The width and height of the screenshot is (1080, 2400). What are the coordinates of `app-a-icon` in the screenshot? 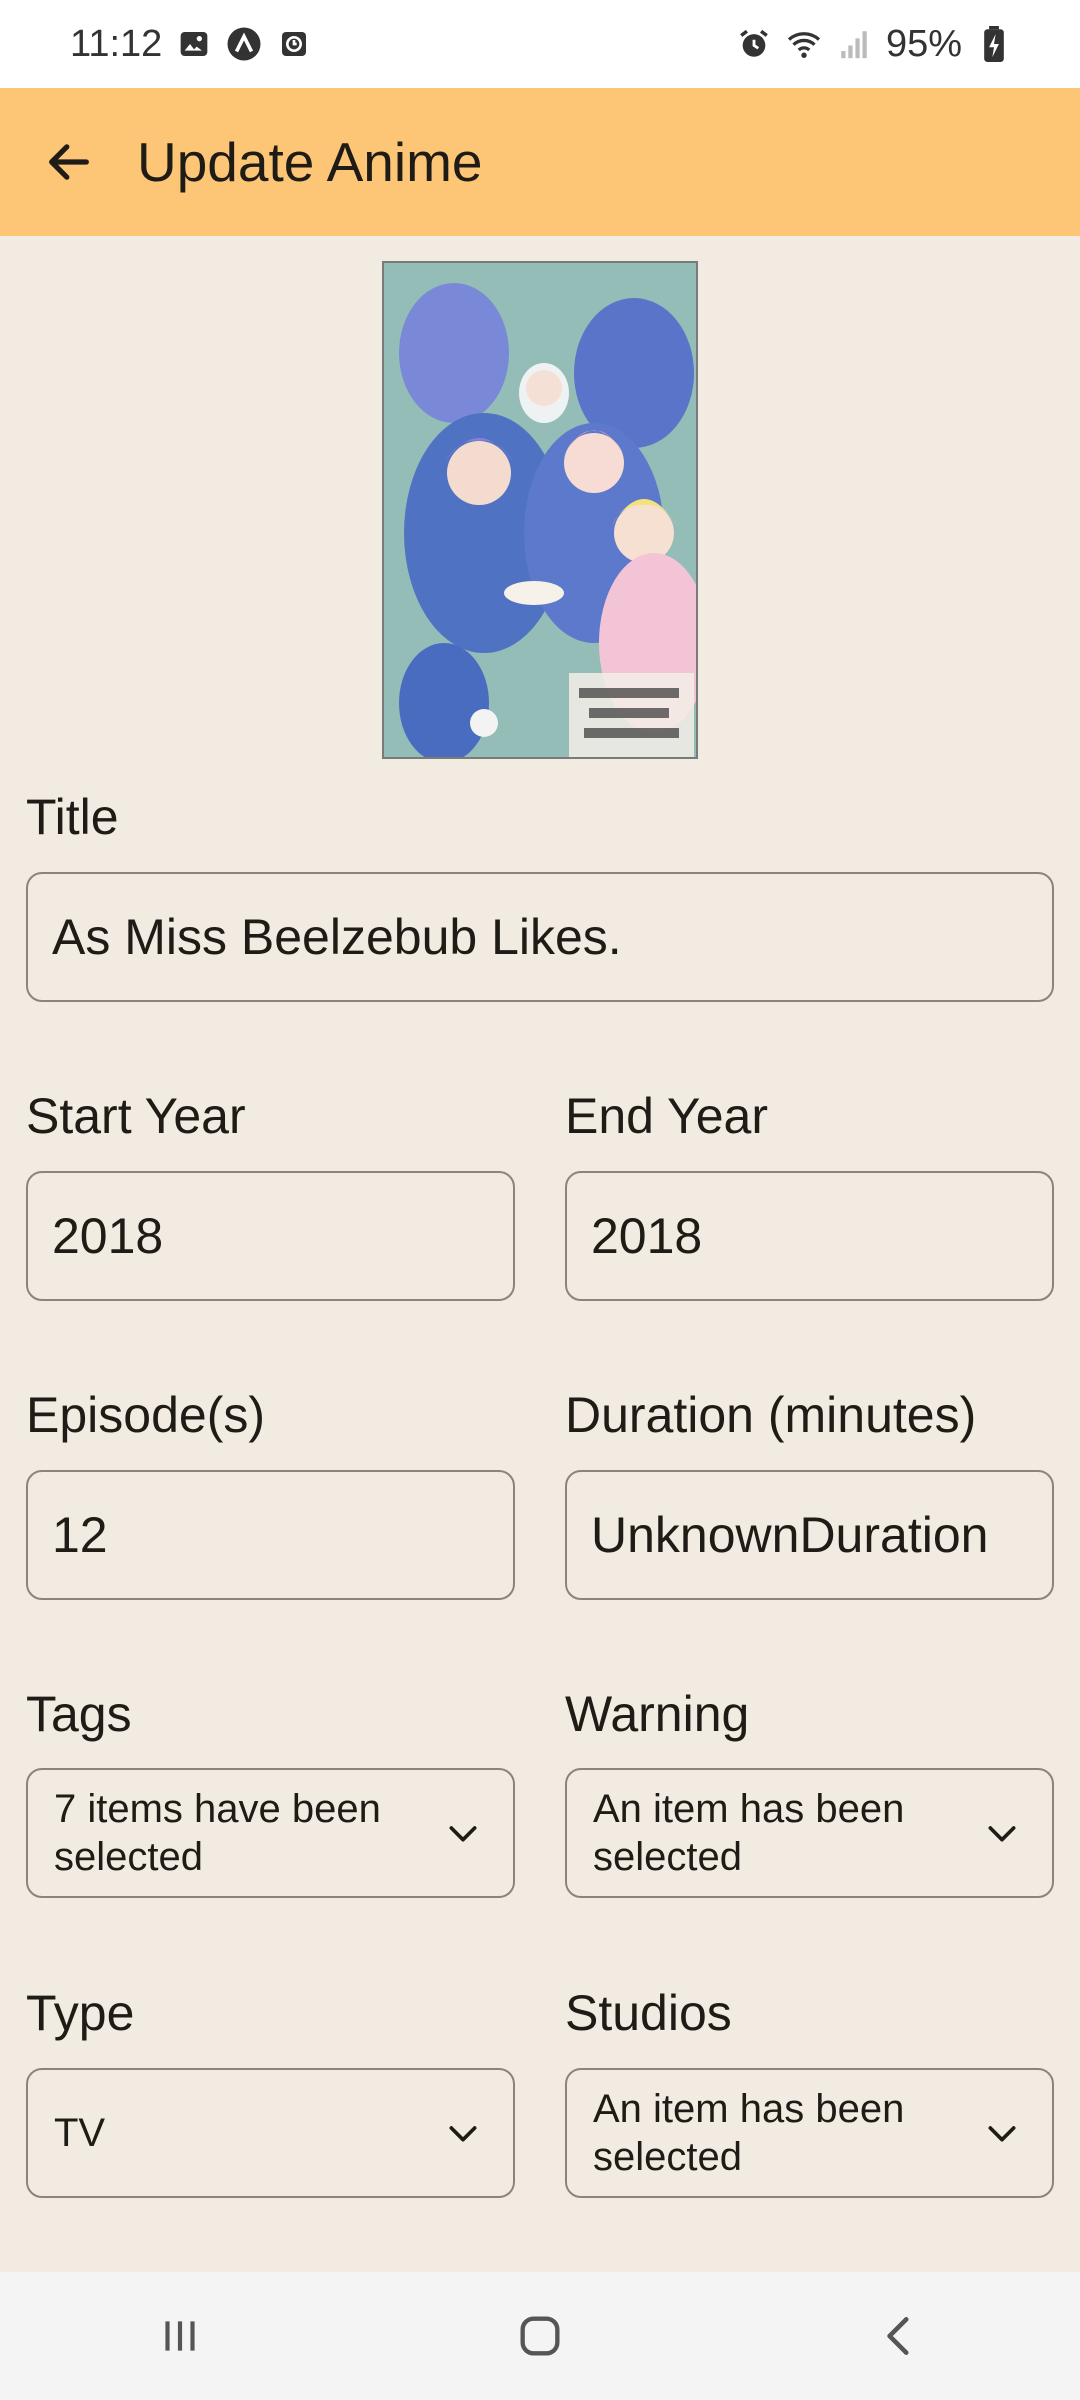 It's located at (244, 44).